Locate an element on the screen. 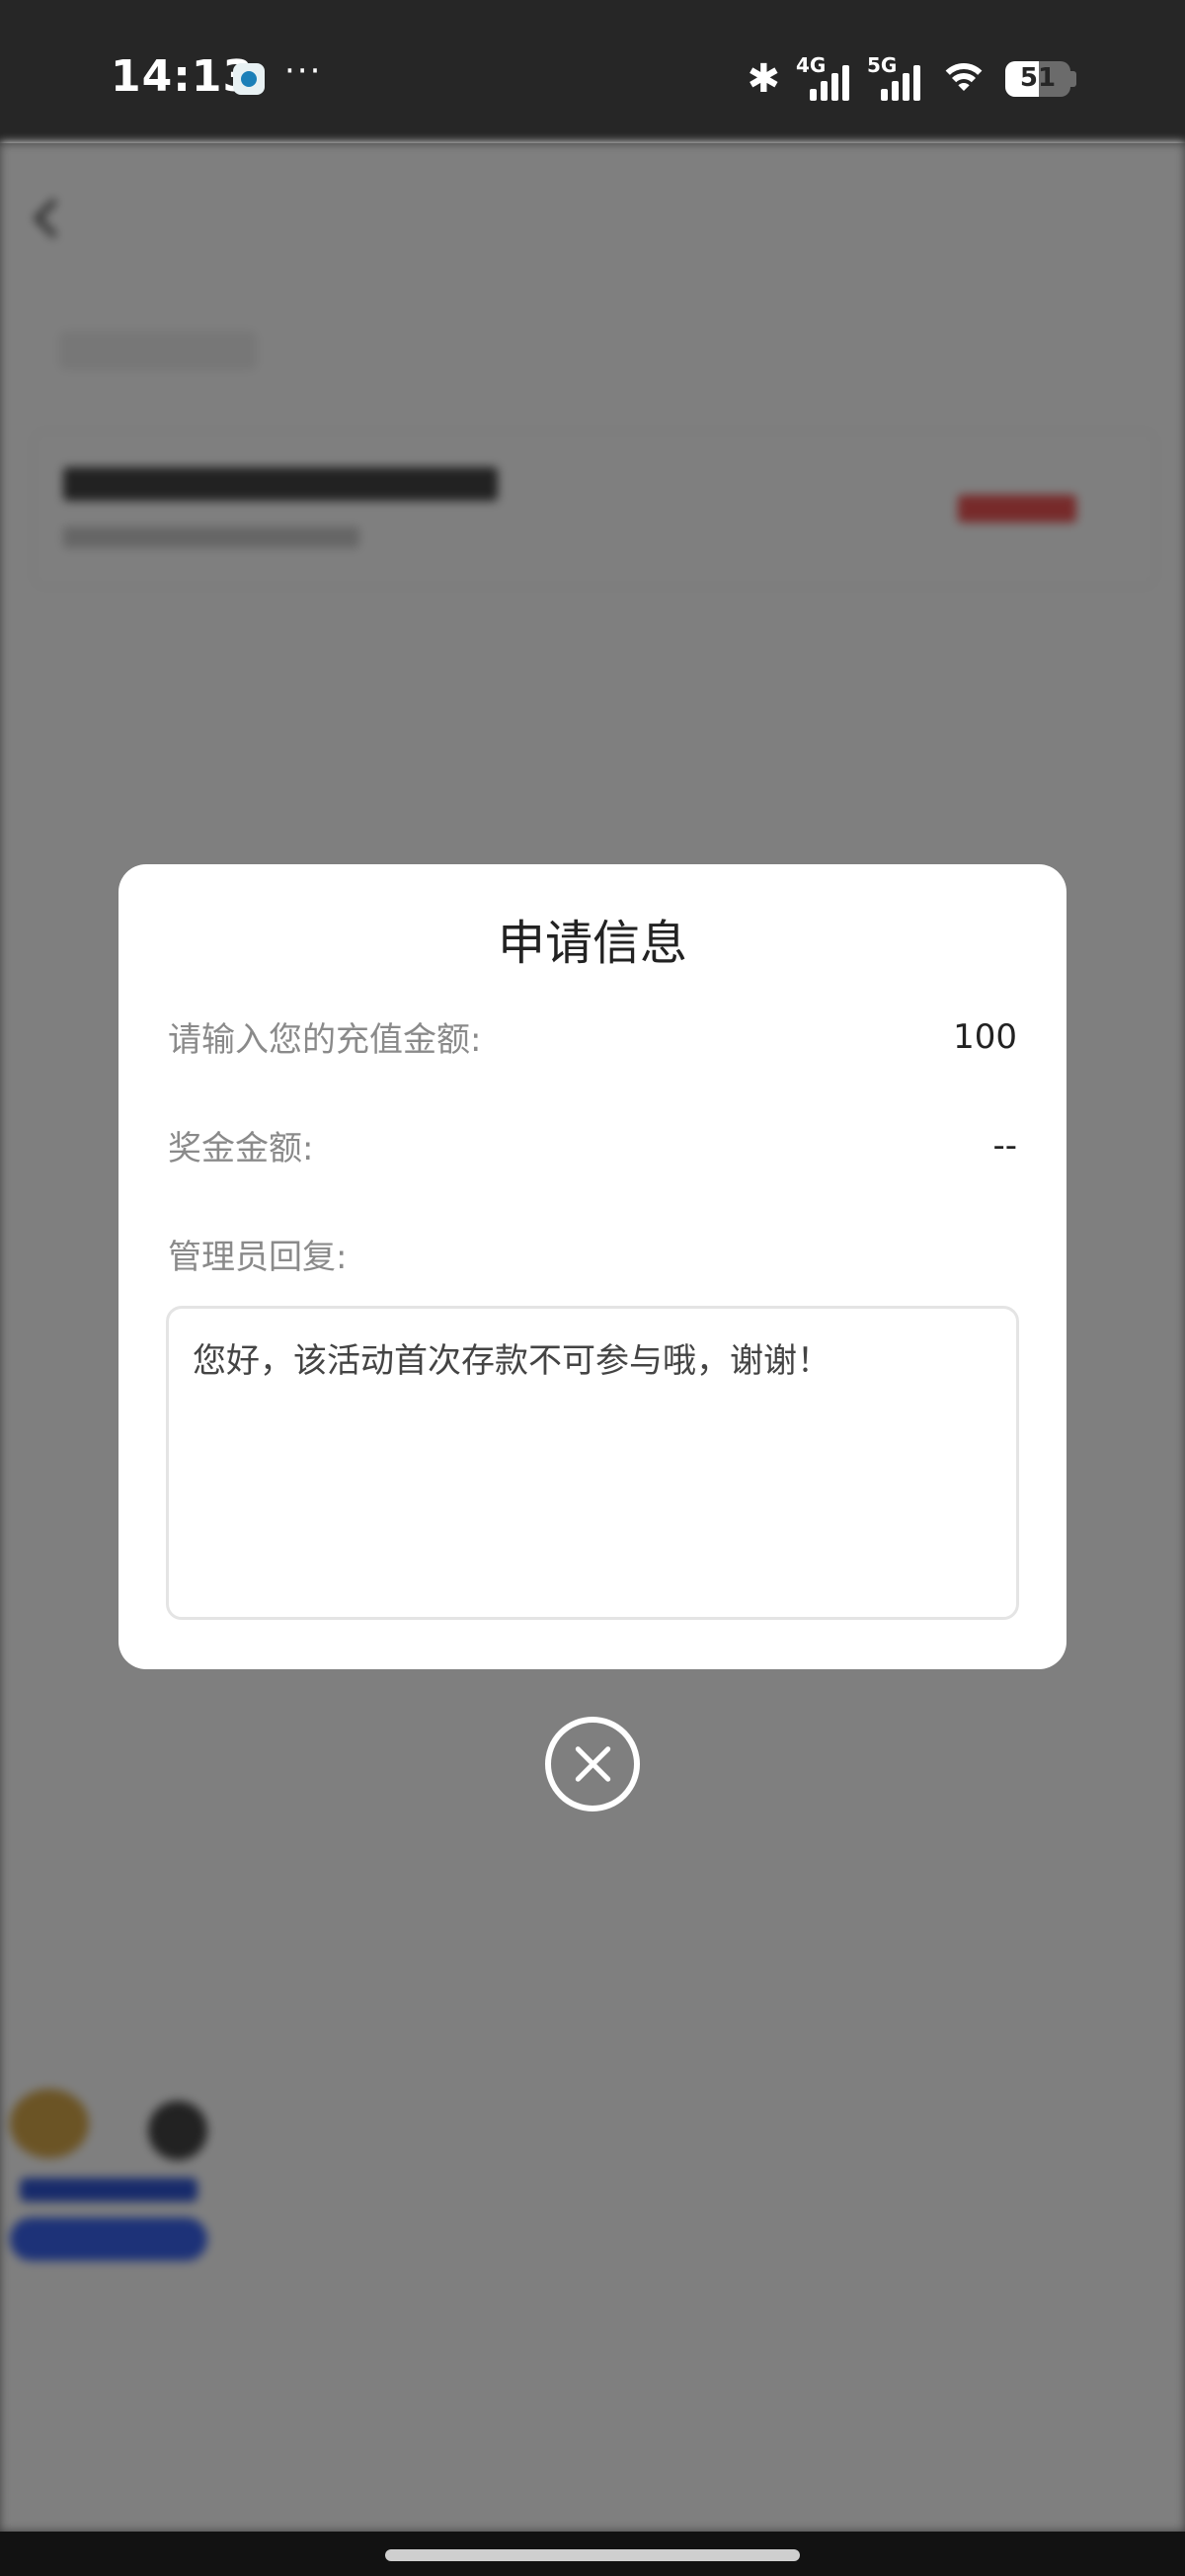 This screenshot has width=1185, height=2576. battery-tip is located at coordinates (1073, 79).